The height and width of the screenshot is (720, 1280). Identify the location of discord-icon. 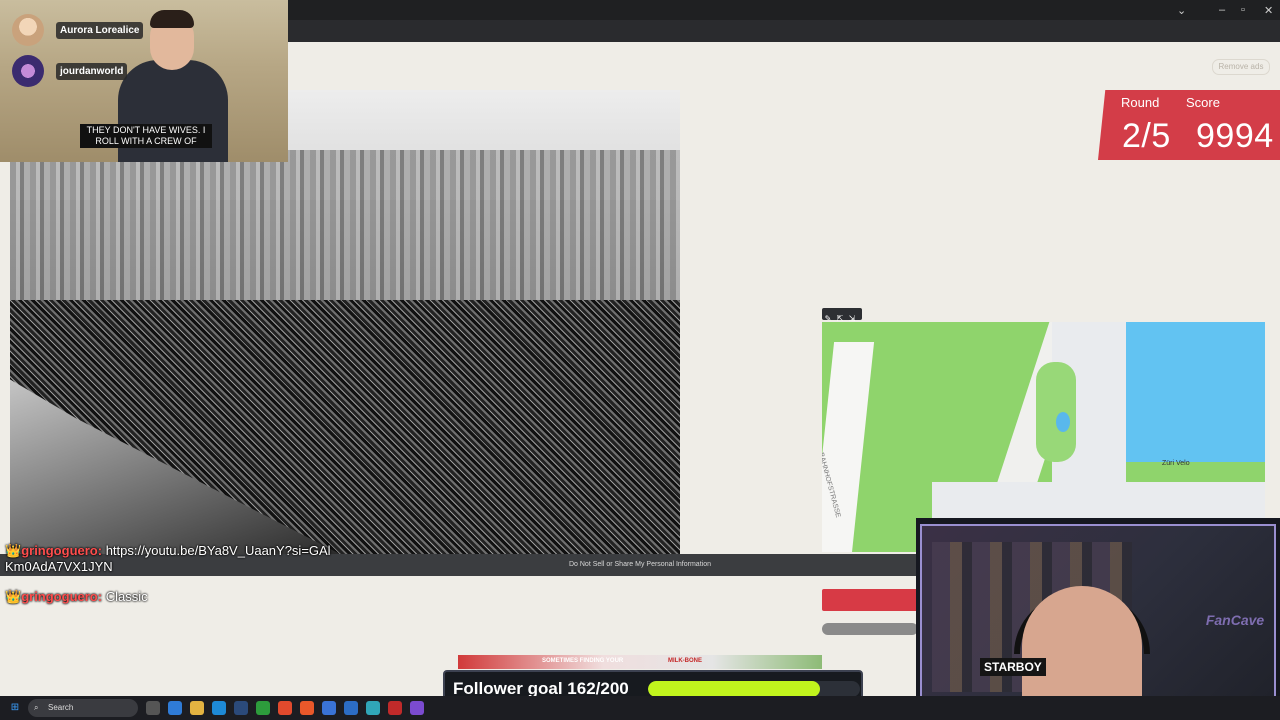
(417, 708).